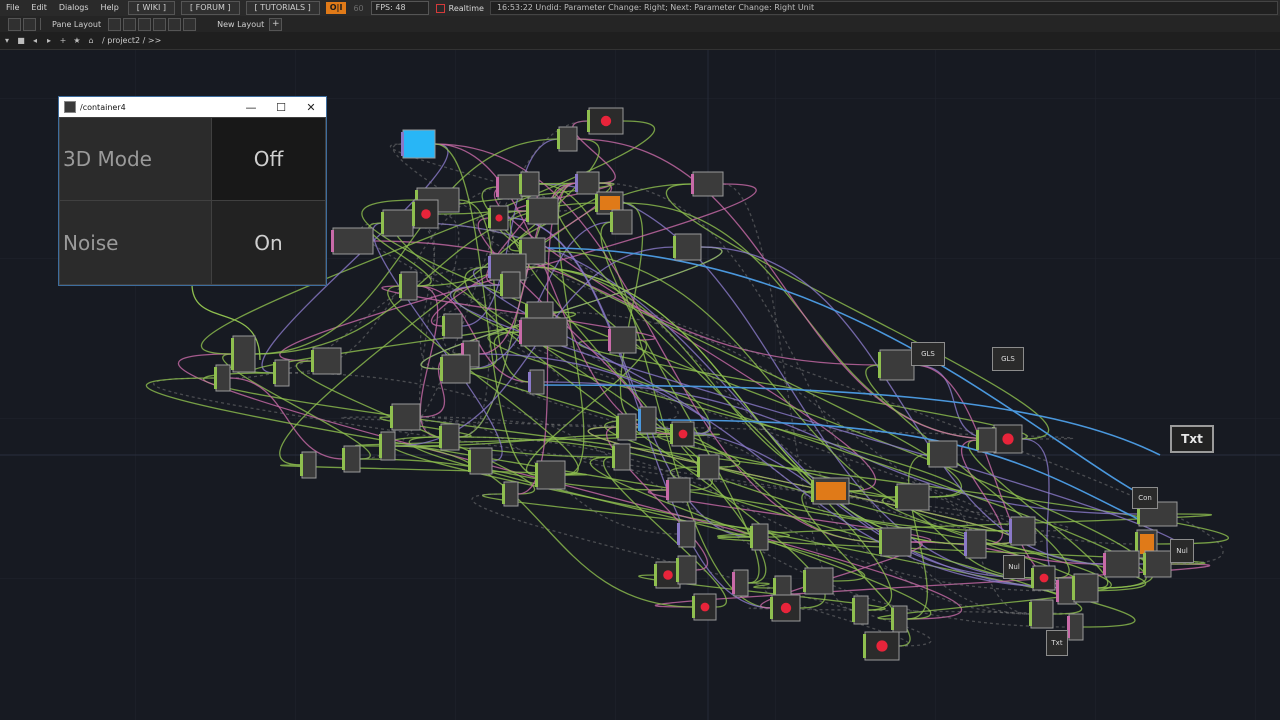 The width and height of the screenshot is (1280, 720). Describe the element at coordinates (175, 24) in the screenshot. I see `layout-quad-icon` at that location.